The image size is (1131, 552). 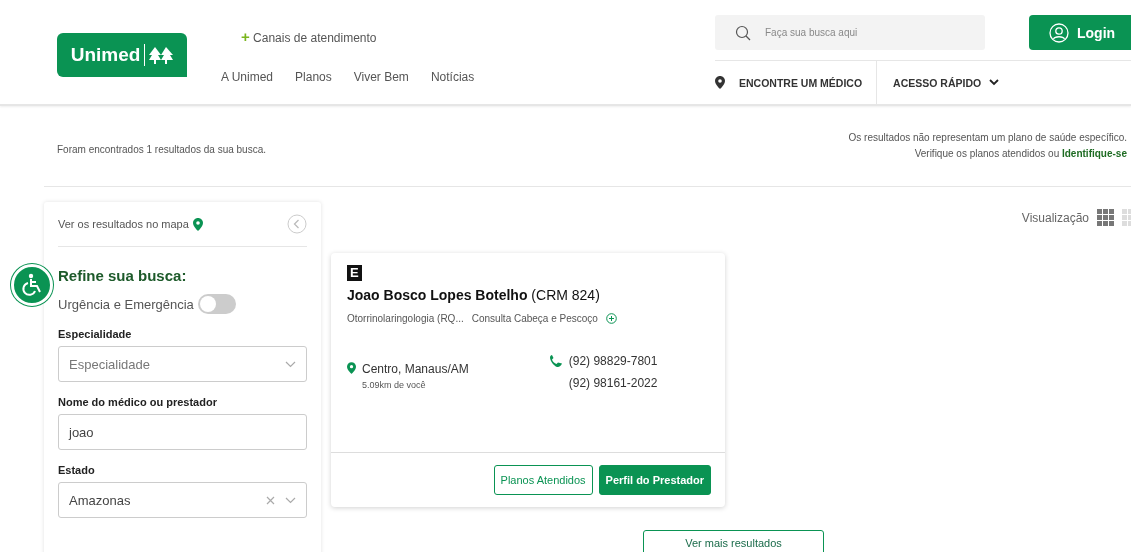 What do you see at coordinates (1080, 32) in the screenshot?
I see `login-button: Login` at bounding box center [1080, 32].